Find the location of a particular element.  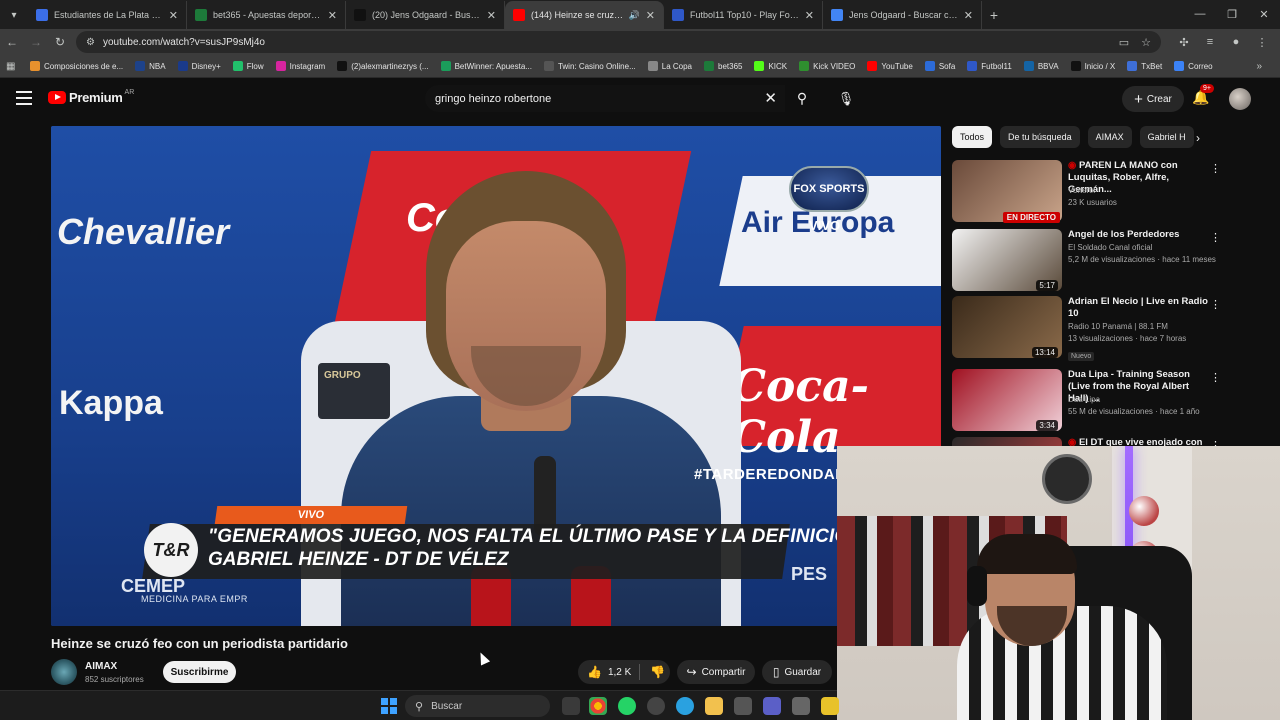

browser-tab: (144) Heinze se cruzó feo c 🔊 ✕ is located at coordinates (584, 15).